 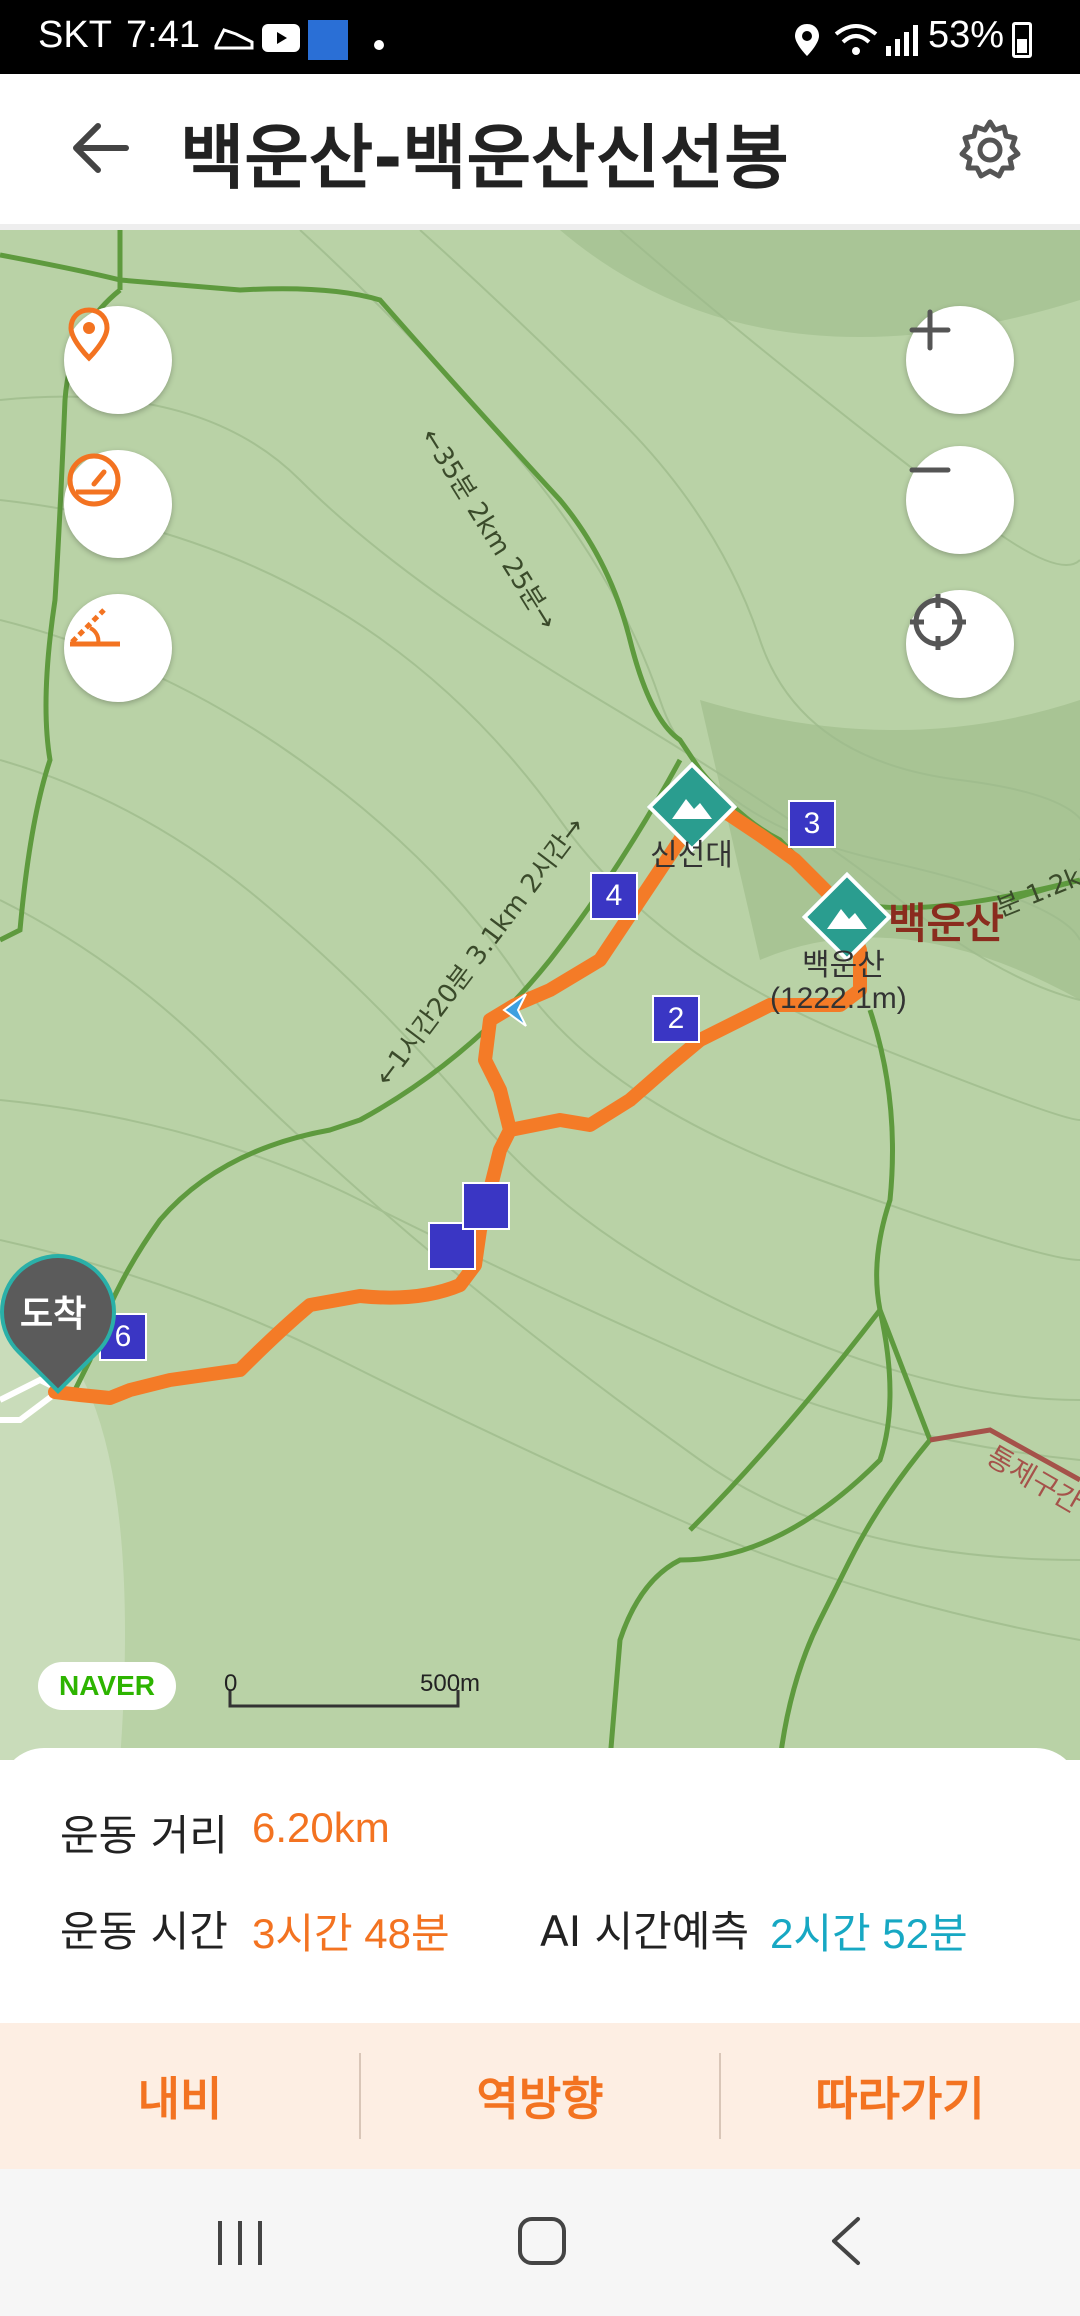 What do you see at coordinates (990, 150) in the screenshot?
I see `gear-icon` at bounding box center [990, 150].